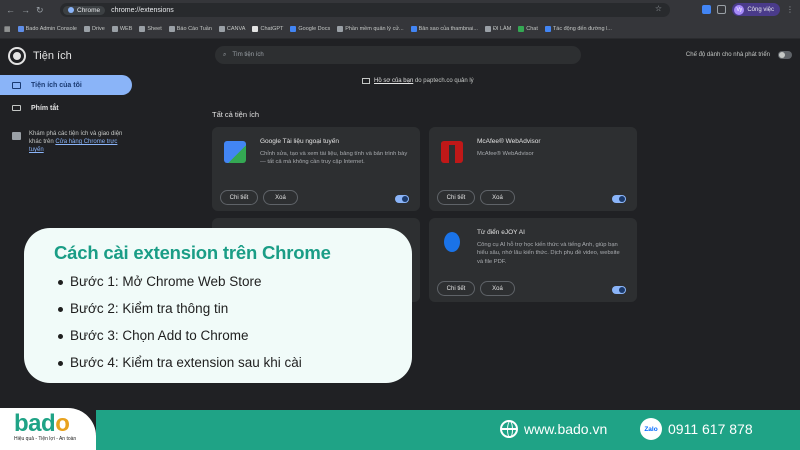 The width and height of the screenshot is (800, 450). I want to click on dev-mode-label: Chế độ dành cho nhà phát triển, so click(727, 55).